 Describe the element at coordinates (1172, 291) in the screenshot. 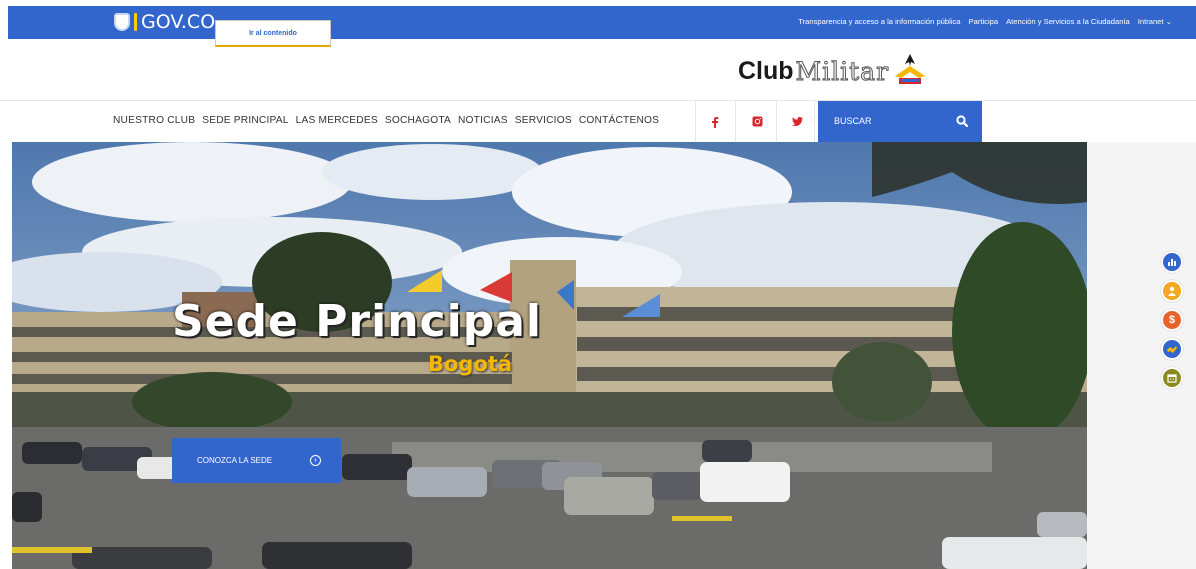

I see `user-icon` at that location.